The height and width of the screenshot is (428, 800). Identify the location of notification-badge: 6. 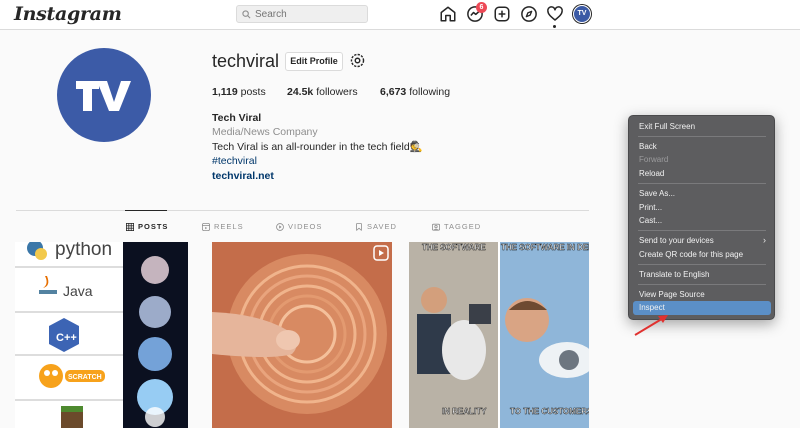
(481, 7).